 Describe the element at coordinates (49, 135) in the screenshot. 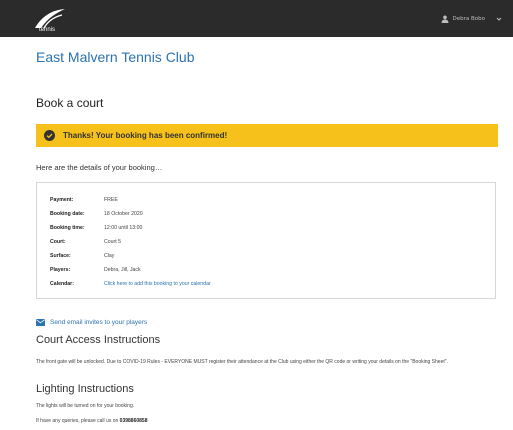

I see `check-circle-icon` at that location.